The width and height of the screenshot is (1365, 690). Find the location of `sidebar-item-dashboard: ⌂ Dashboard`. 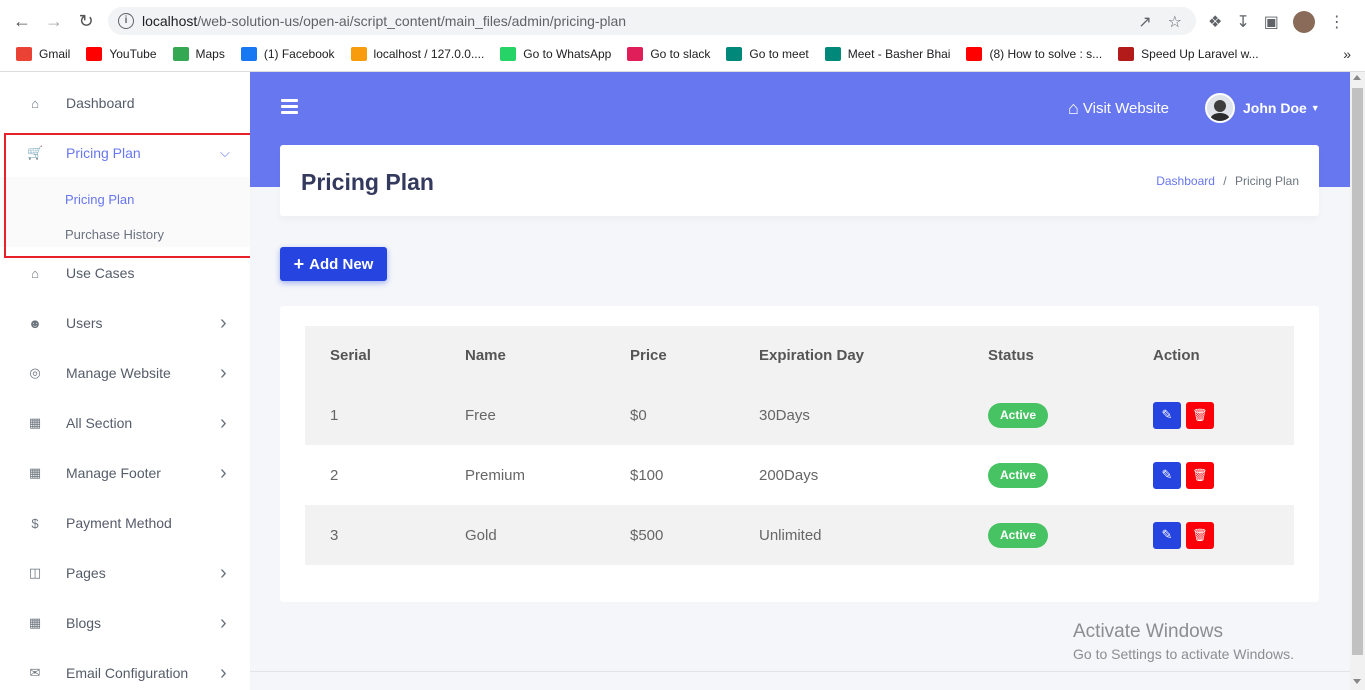

sidebar-item-dashboard: ⌂ Dashboard is located at coordinates (125, 103).